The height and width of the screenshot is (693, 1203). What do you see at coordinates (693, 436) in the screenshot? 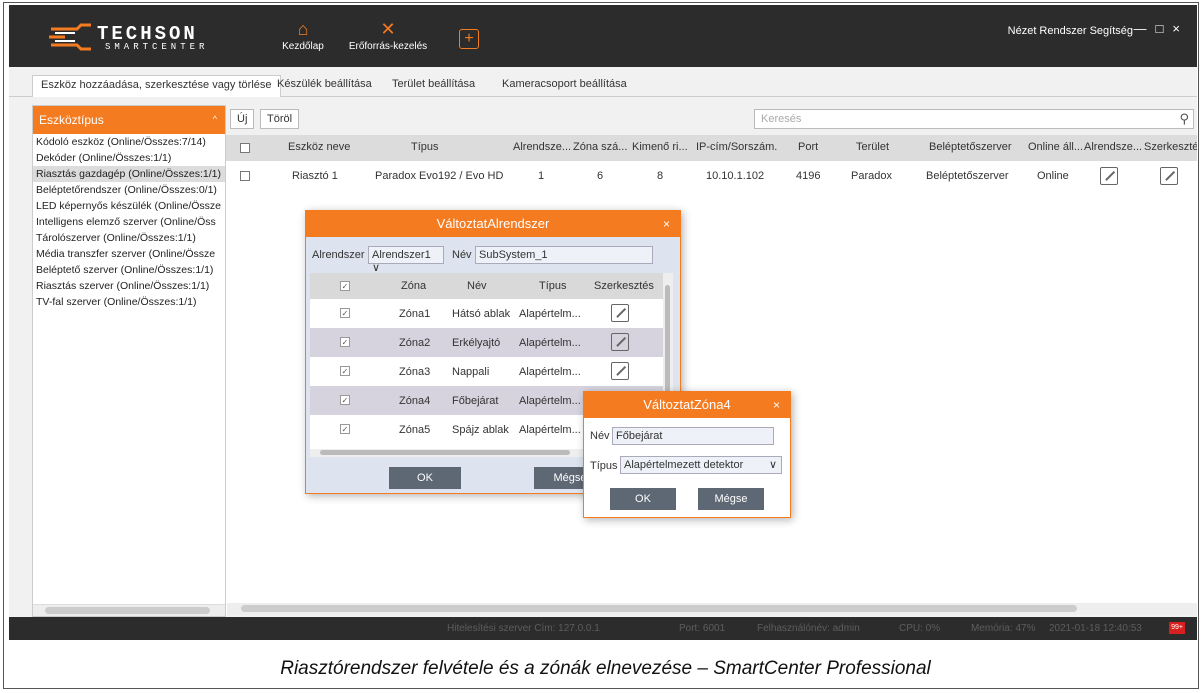
I see `zone-name-field: Főbejárat` at bounding box center [693, 436].